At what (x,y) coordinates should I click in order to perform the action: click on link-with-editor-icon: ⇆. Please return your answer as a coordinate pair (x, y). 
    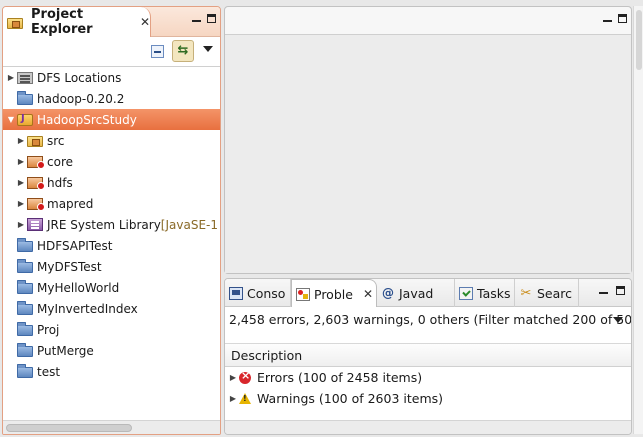
    Looking at the image, I should click on (183, 51).